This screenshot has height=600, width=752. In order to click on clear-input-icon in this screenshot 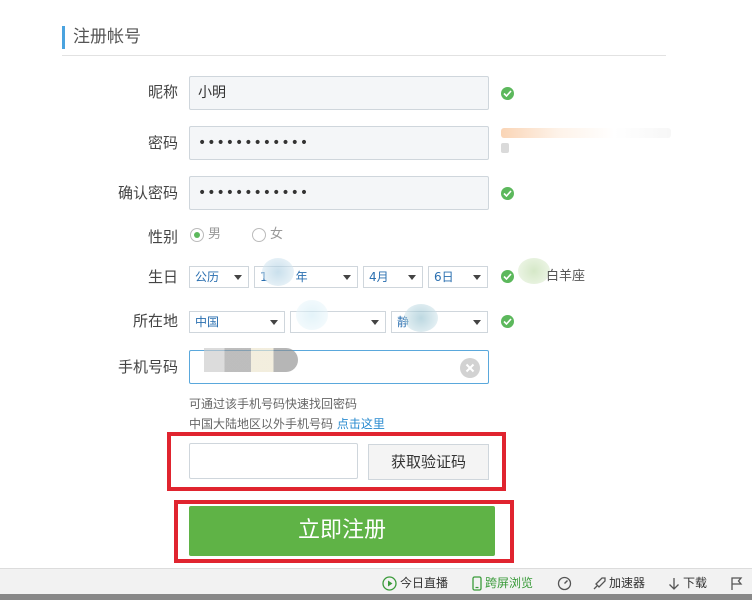, I will do `click(470, 368)`.